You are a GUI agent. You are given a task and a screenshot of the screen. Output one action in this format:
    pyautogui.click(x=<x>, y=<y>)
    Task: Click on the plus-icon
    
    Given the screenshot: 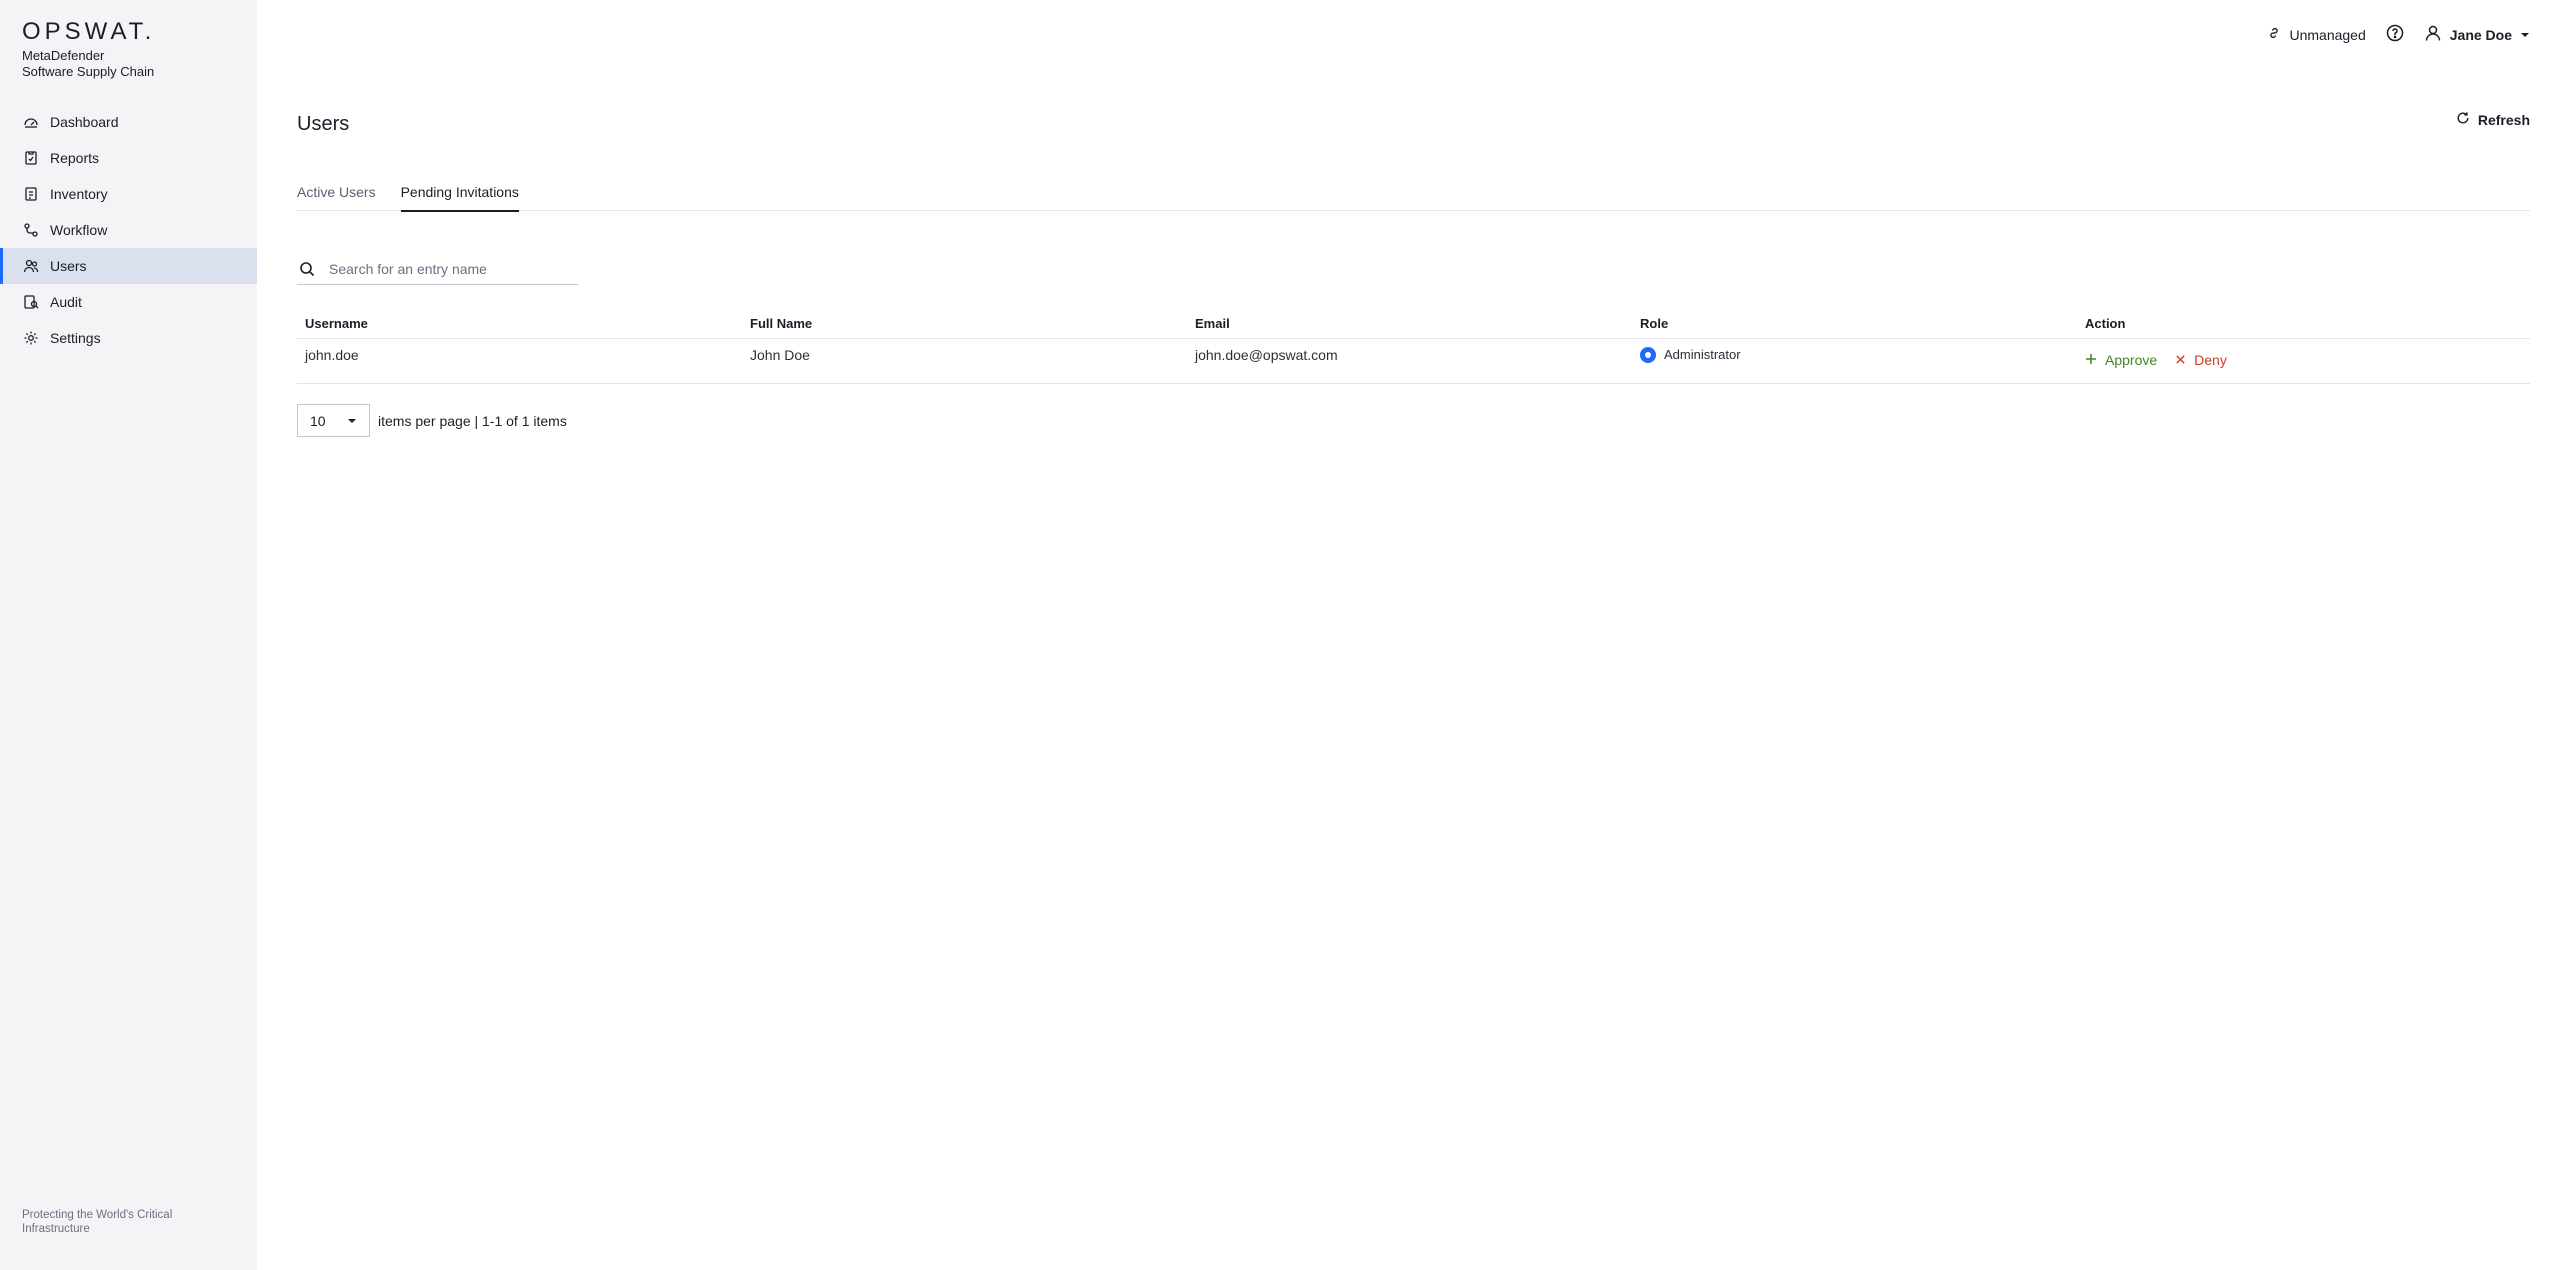 What is the action you would take?
    pyautogui.click(x=2091, y=360)
    